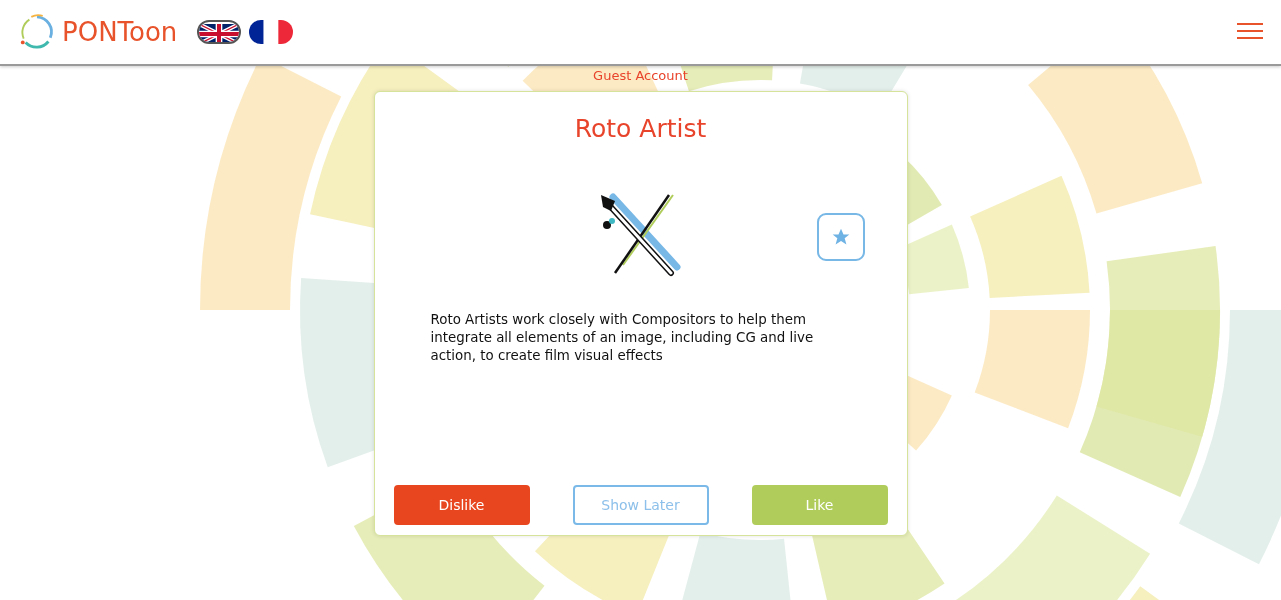  What do you see at coordinates (819, 505) in the screenshot?
I see `like-button: Like` at bounding box center [819, 505].